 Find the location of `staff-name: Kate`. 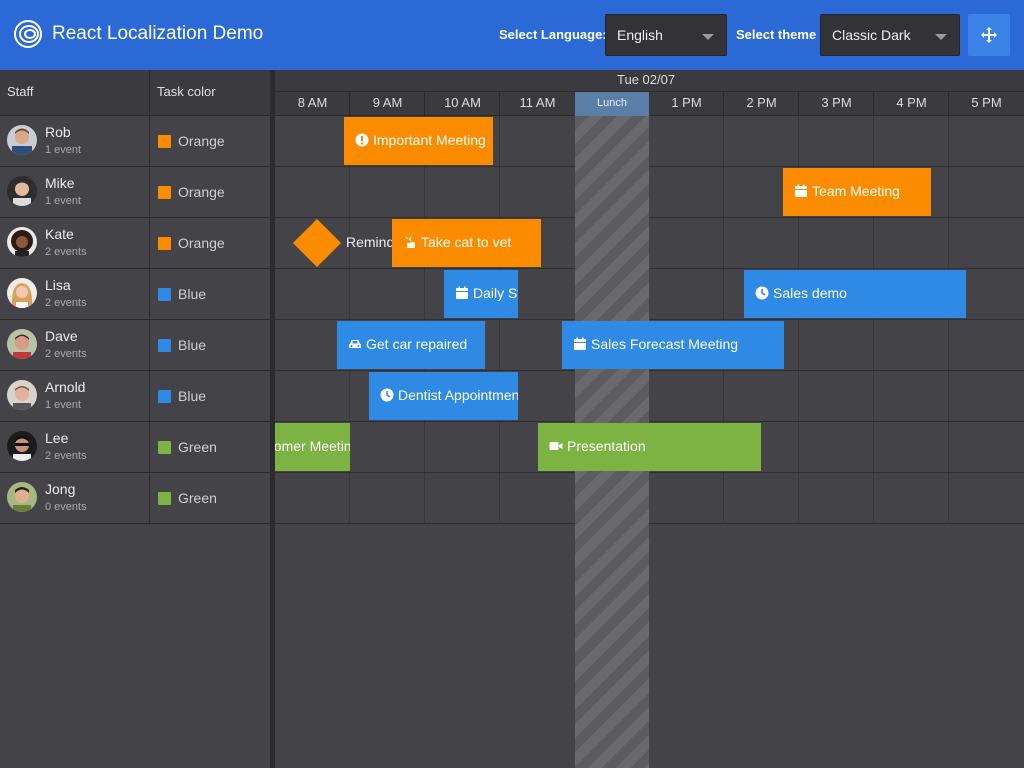

staff-name: Kate is located at coordinates (59, 234).